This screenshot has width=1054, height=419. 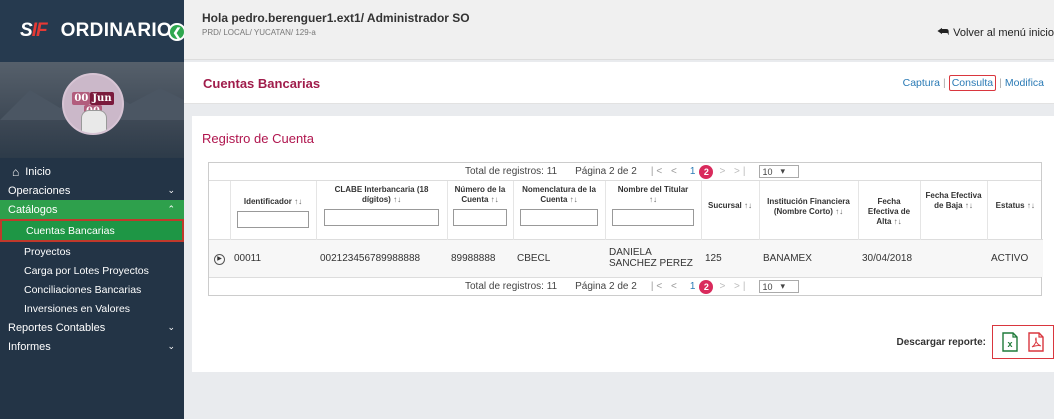 I want to click on sidebar-item-inicio: ⌂ Inicio, so click(x=92, y=171).